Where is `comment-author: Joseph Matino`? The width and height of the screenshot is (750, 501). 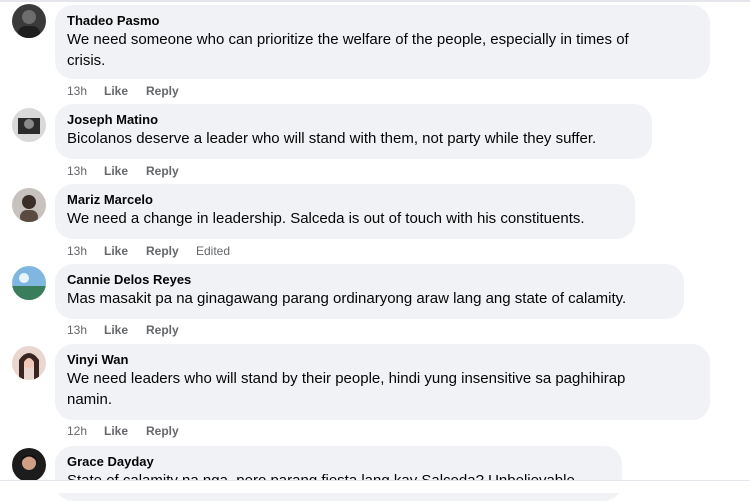
comment-author: Joseph Matino is located at coordinates (353, 119).